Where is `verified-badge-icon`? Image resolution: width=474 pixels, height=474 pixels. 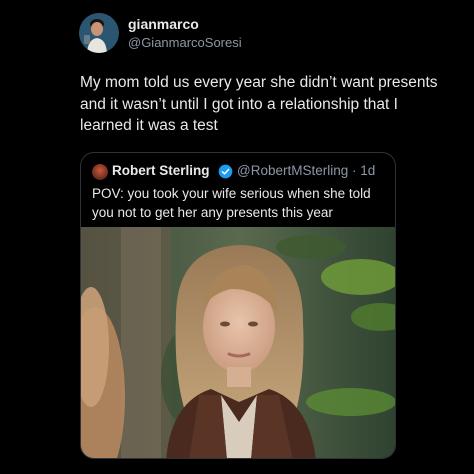
verified-badge-icon is located at coordinates (225, 171).